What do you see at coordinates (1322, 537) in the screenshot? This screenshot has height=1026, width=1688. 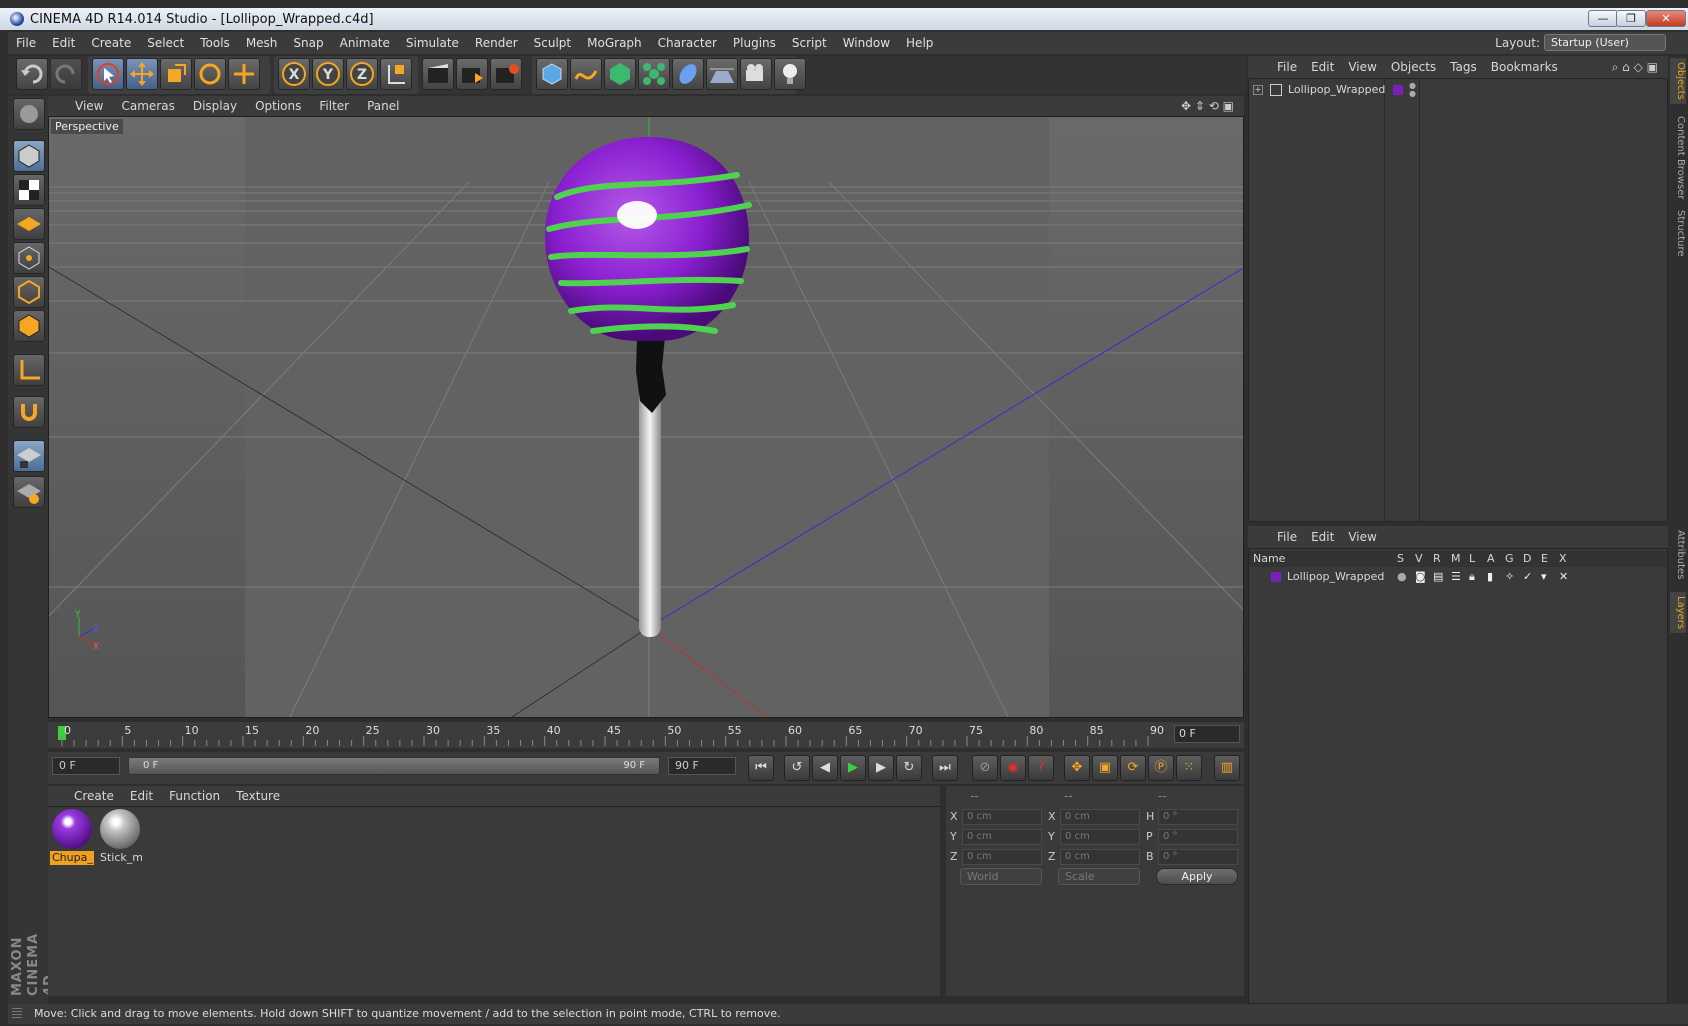 I see `layer-menu-edit: Edit` at bounding box center [1322, 537].